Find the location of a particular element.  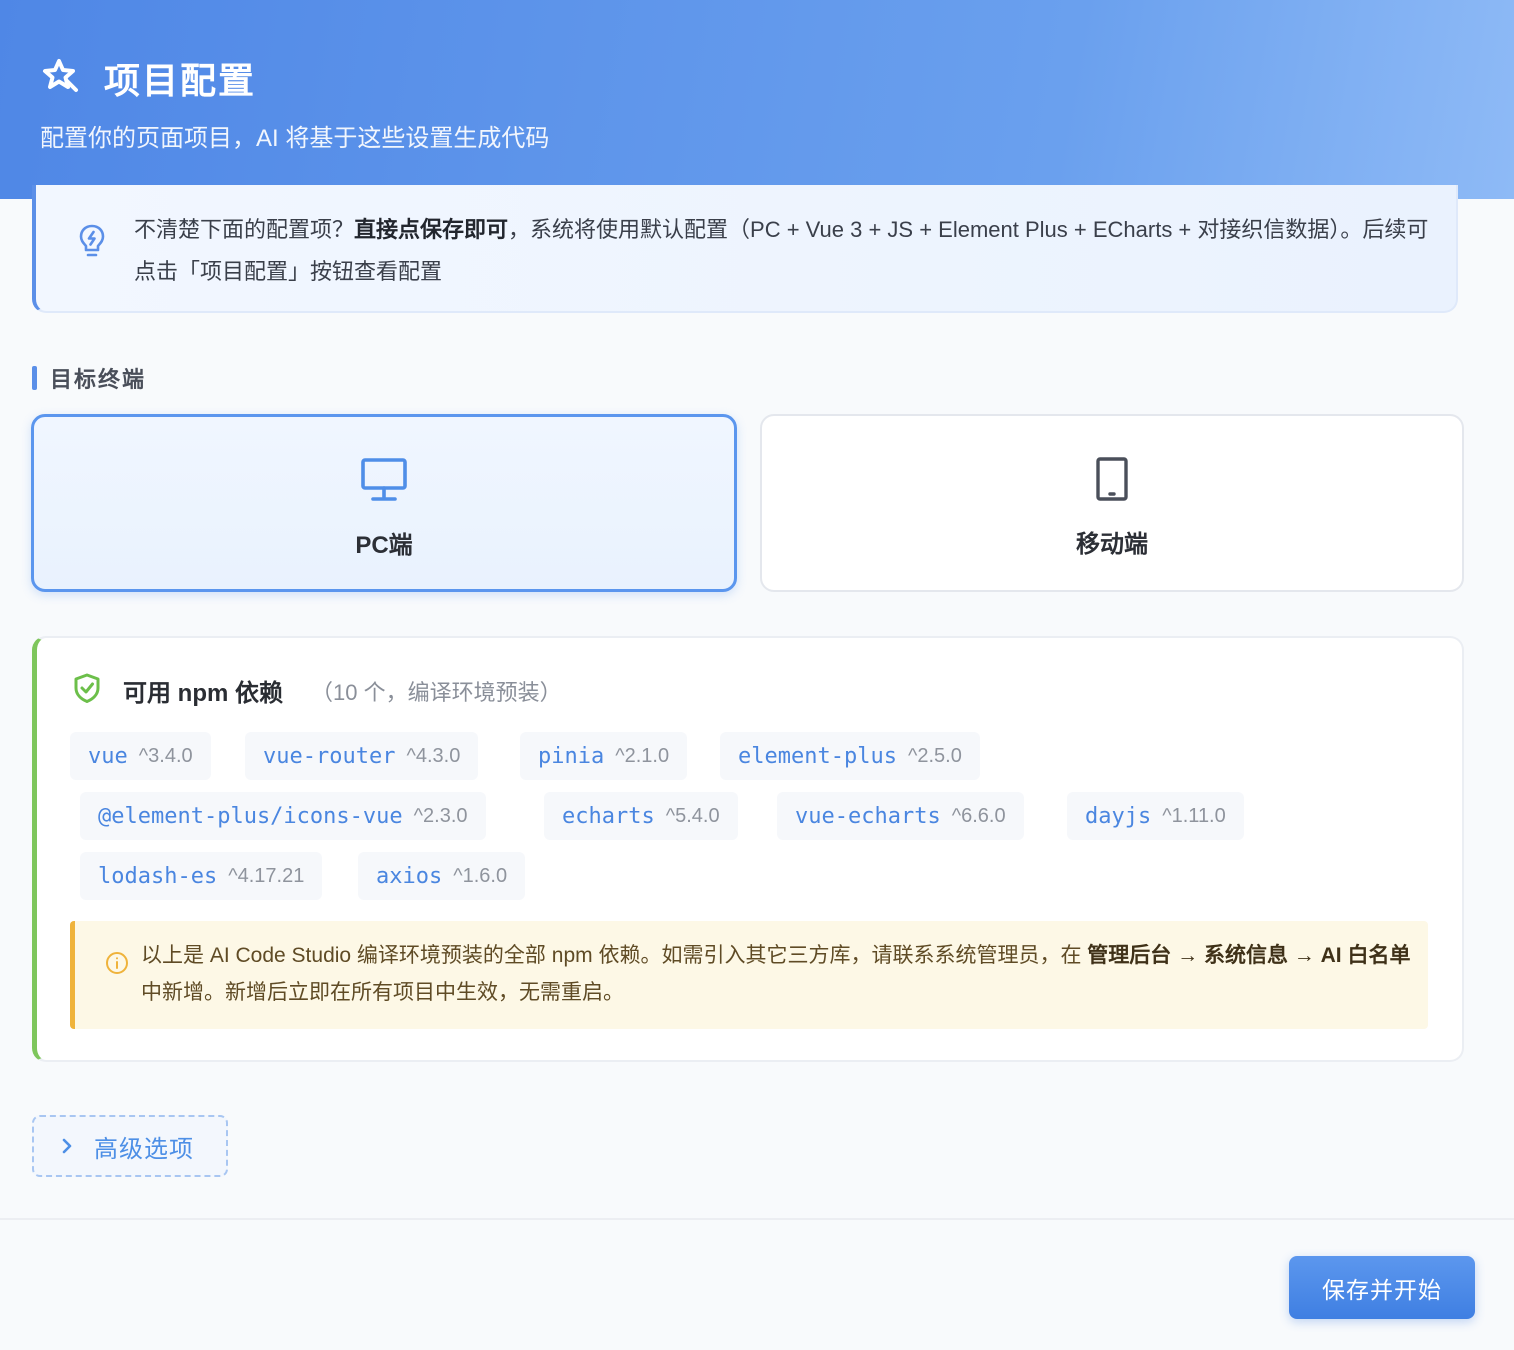

target-option-pc: PC端 is located at coordinates (384, 503).